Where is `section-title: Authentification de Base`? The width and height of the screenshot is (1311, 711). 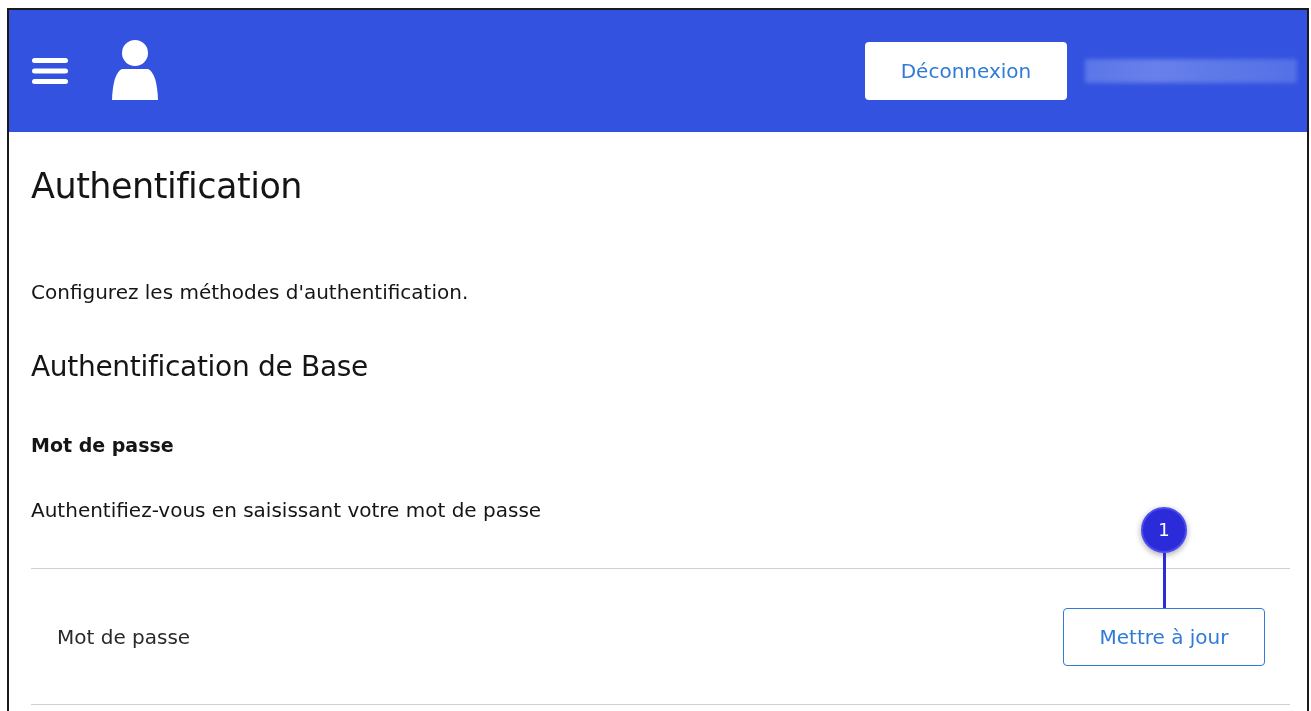
section-title: Authentification de Base is located at coordinates (200, 367).